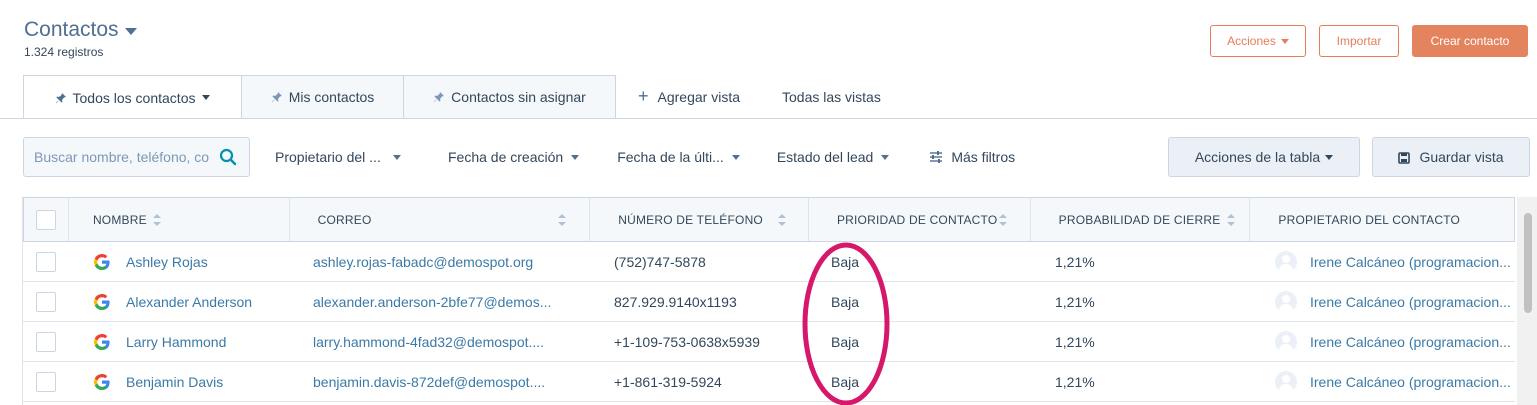 Image resolution: width=1537 pixels, height=405 pixels. Describe the element at coordinates (1461, 157) in the screenshot. I see `save-view-label: Guardar vista` at that location.